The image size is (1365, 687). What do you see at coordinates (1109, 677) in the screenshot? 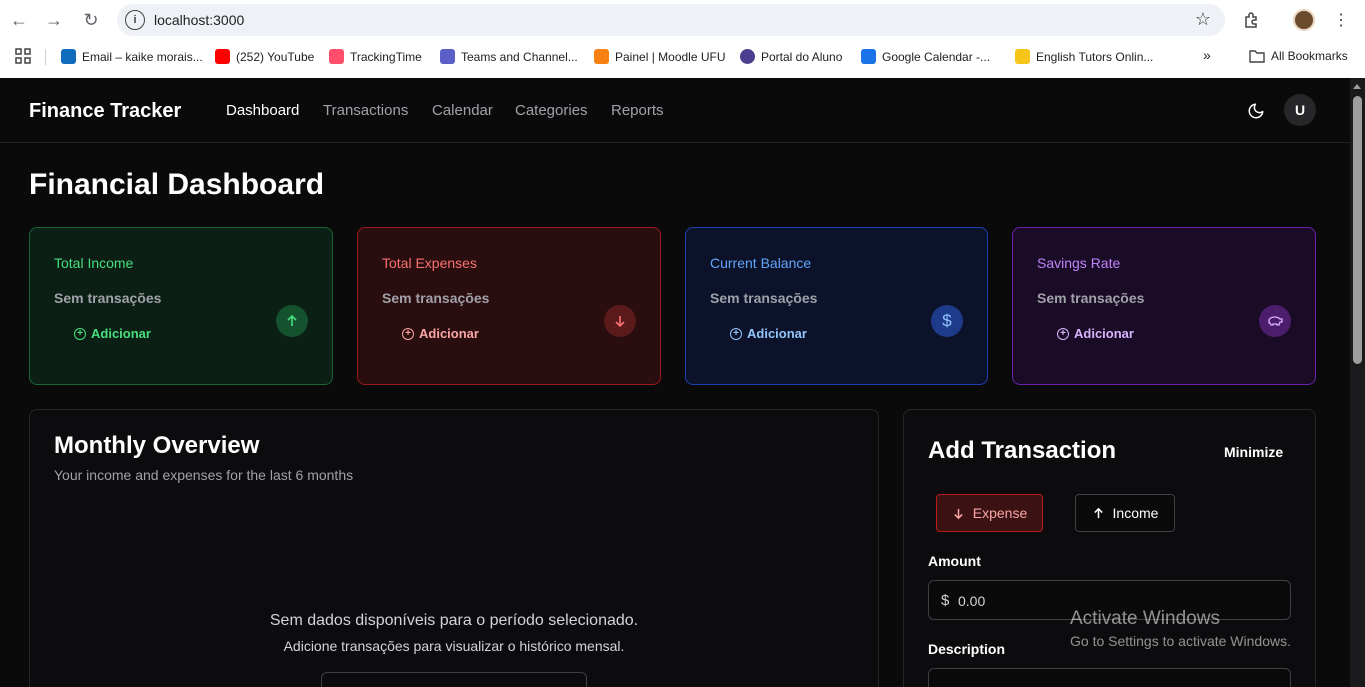
I see `description-input` at bounding box center [1109, 677].